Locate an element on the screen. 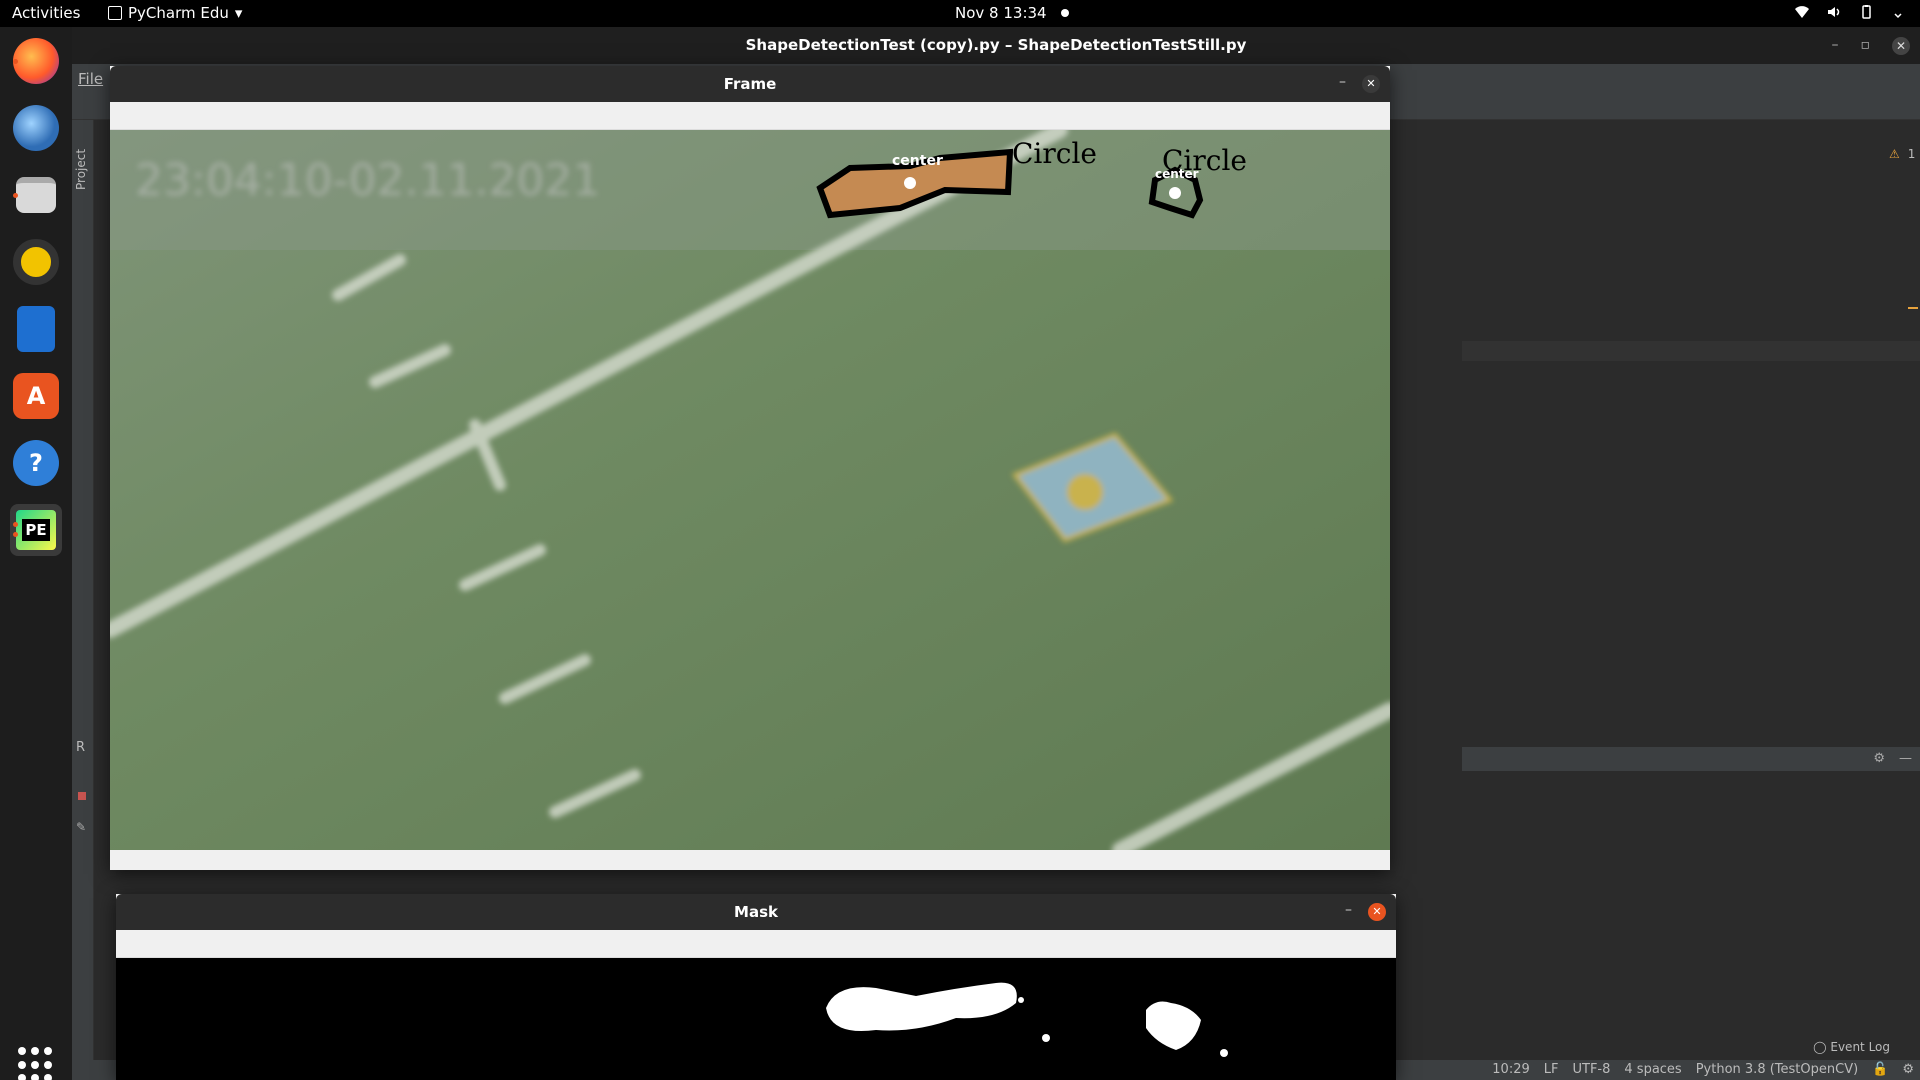  caret-position: 10:29 is located at coordinates (1510, 1069).